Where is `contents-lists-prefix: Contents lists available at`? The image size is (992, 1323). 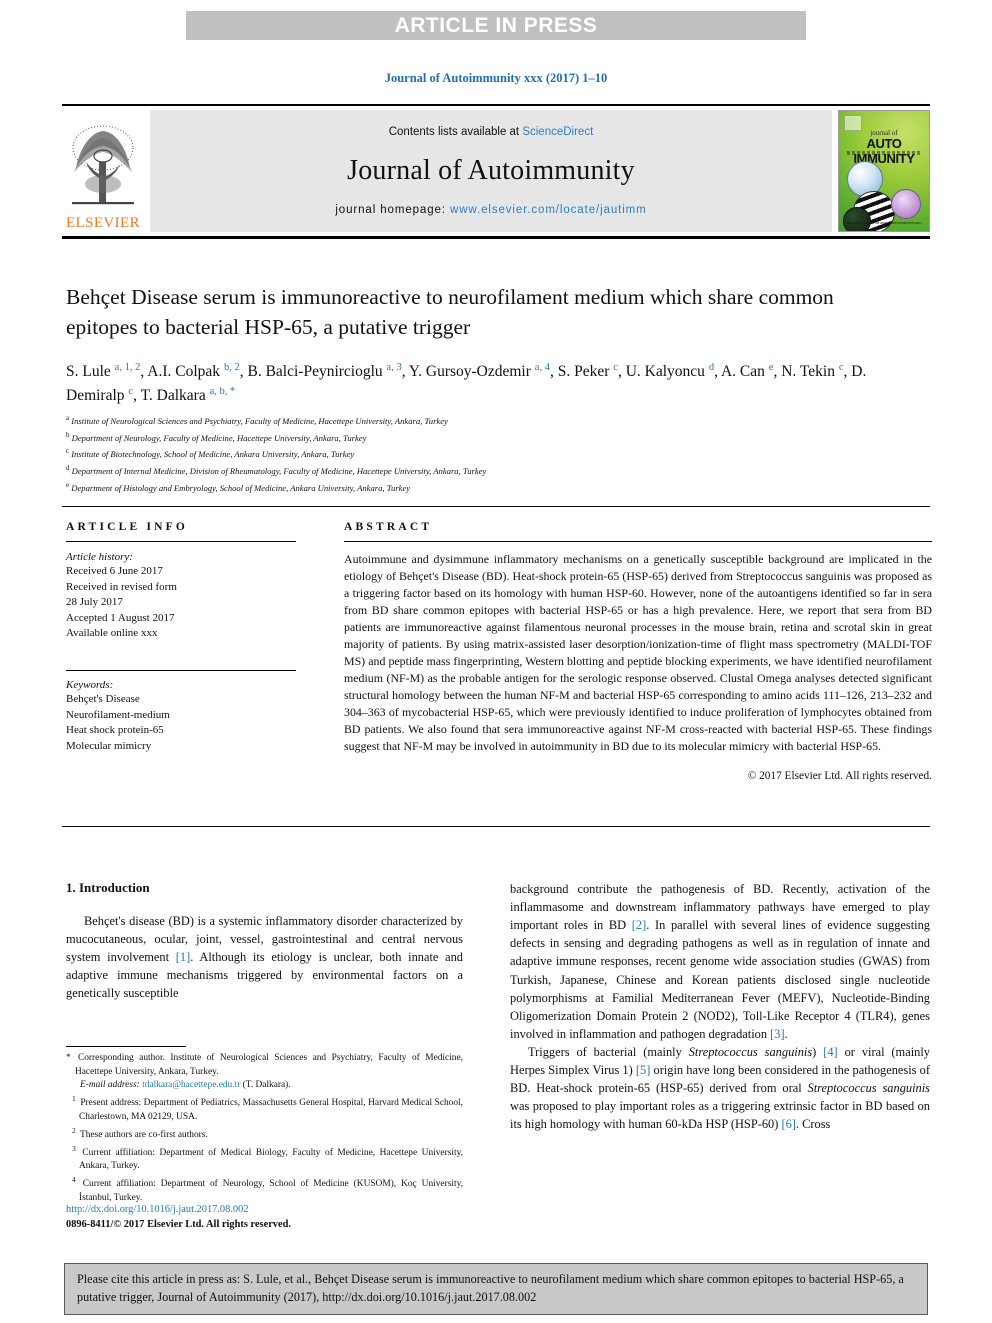 contents-lists-prefix: Contents lists available at is located at coordinates (455, 131).